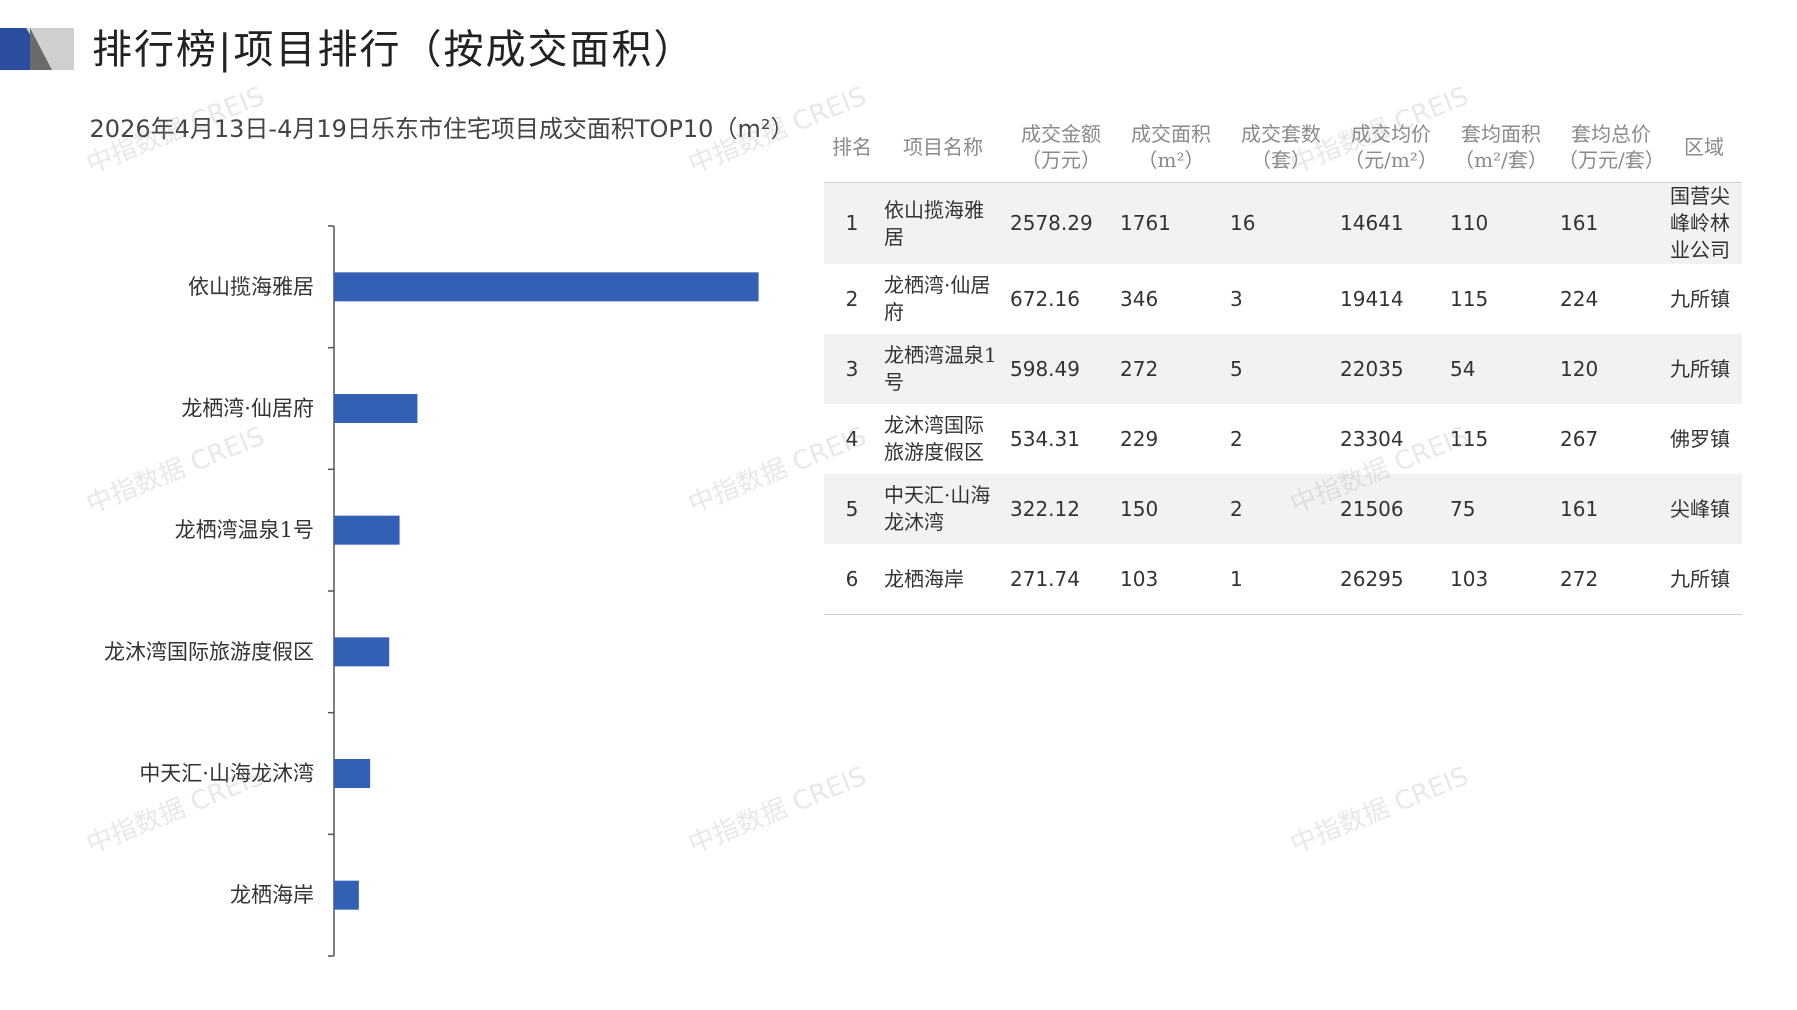 Image resolution: width=1797 pixels, height=1010 pixels. I want to click on table-row: 5 中天汇·山海龙沐湾 322.12 150 2 21506 75 161 尖峰镇, so click(1283, 509).